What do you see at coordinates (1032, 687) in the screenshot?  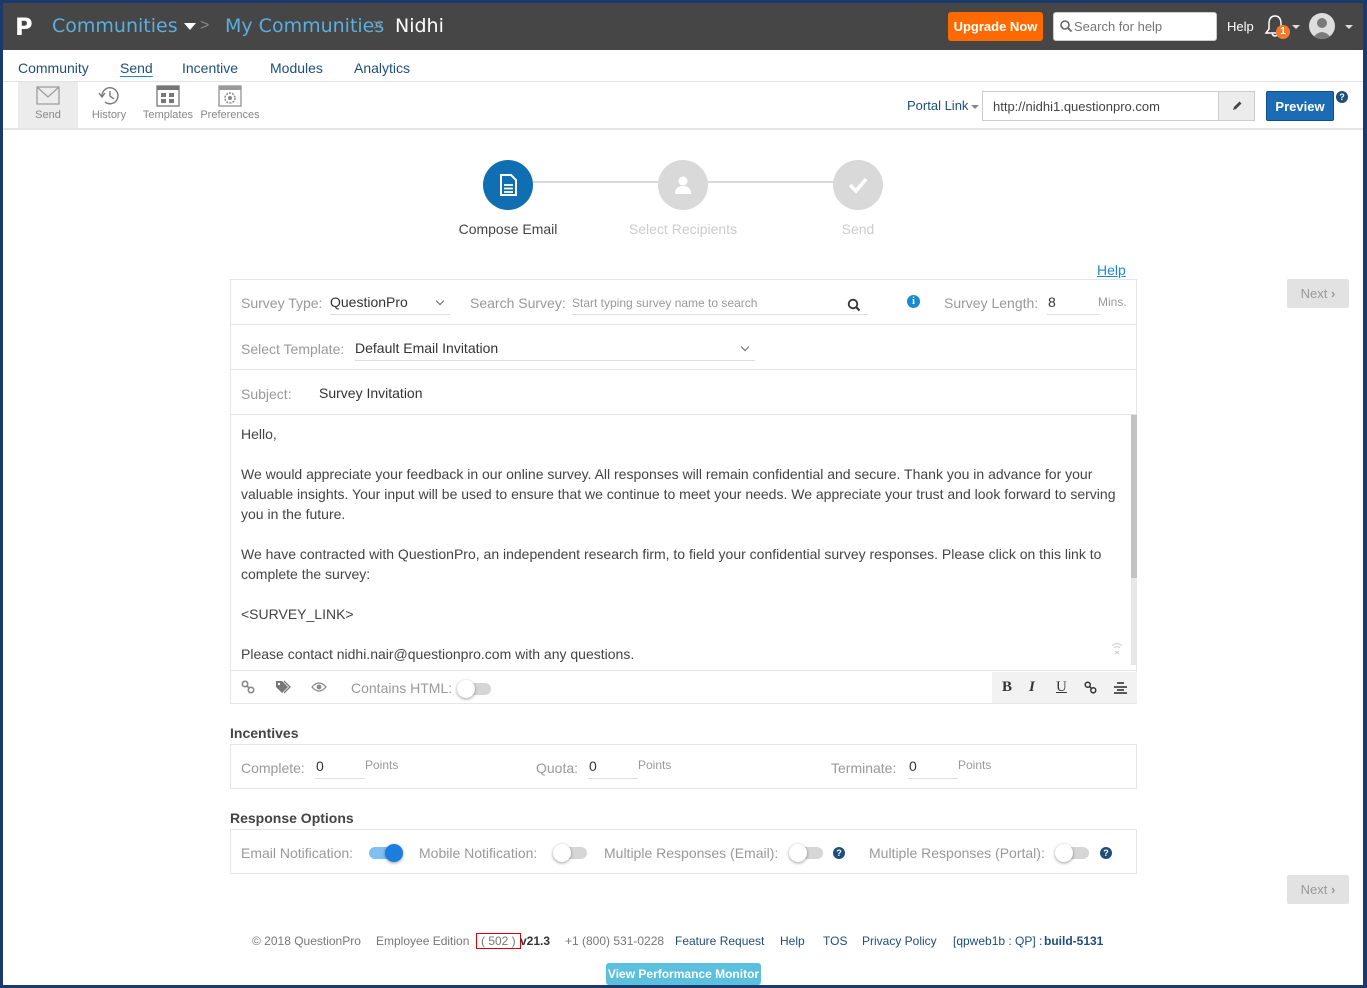 I see `italic-button: I` at bounding box center [1032, 687].